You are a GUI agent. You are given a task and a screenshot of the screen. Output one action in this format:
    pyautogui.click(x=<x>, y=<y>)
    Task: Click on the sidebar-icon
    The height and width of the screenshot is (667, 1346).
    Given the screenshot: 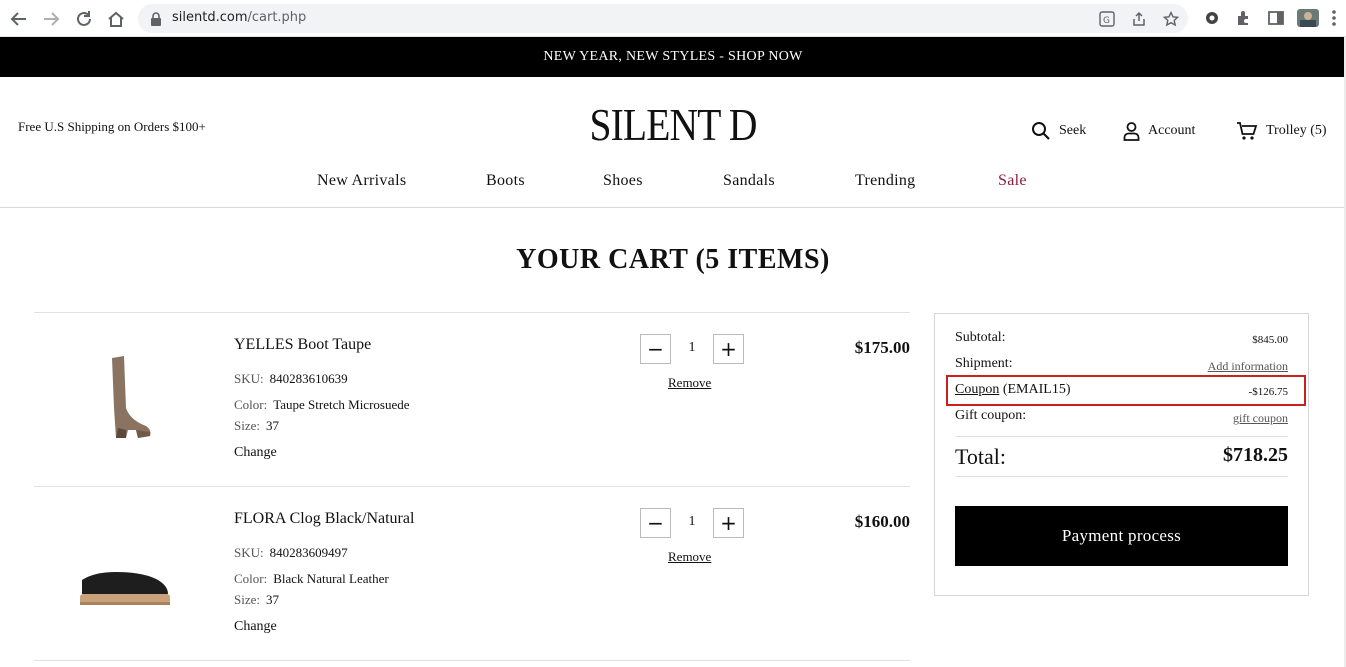 What is the action you would take?
    pyautogui.click(x=1276, y=18)
    